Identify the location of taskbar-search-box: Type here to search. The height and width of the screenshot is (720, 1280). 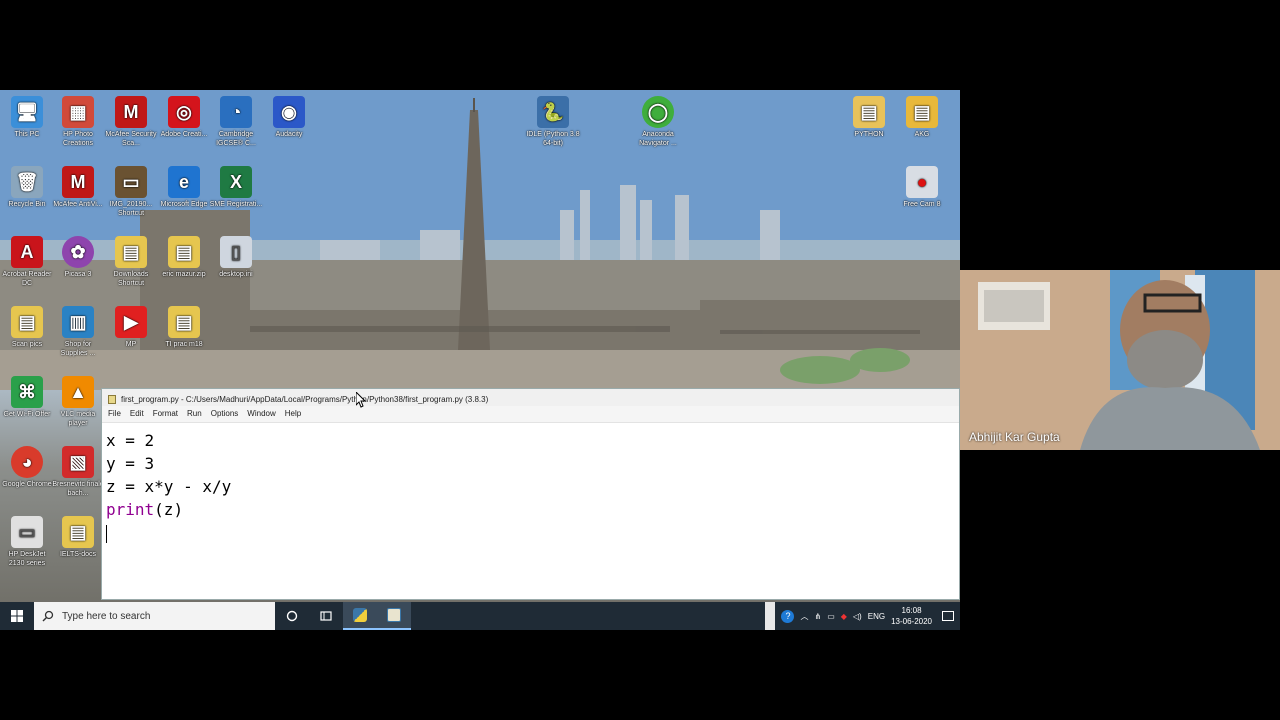
(154, 616).